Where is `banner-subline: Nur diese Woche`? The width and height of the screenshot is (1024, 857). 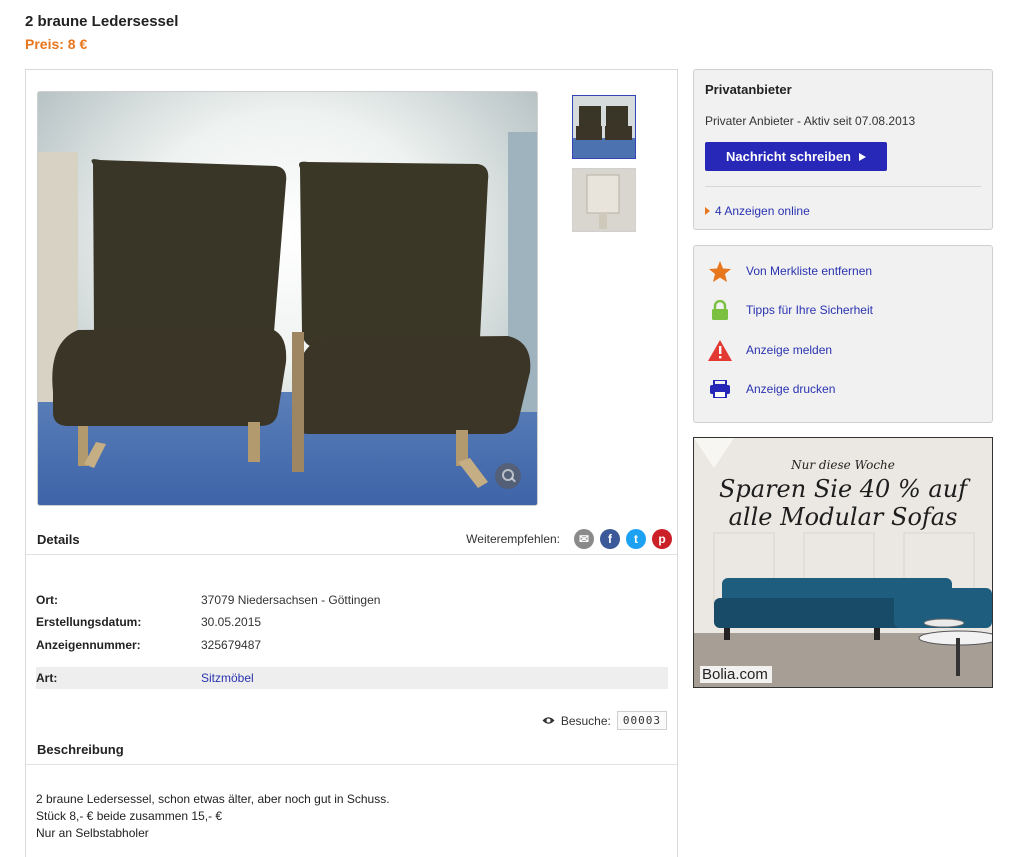 banner-subline: Nur diese Woche is located at coordinates (843, 465).